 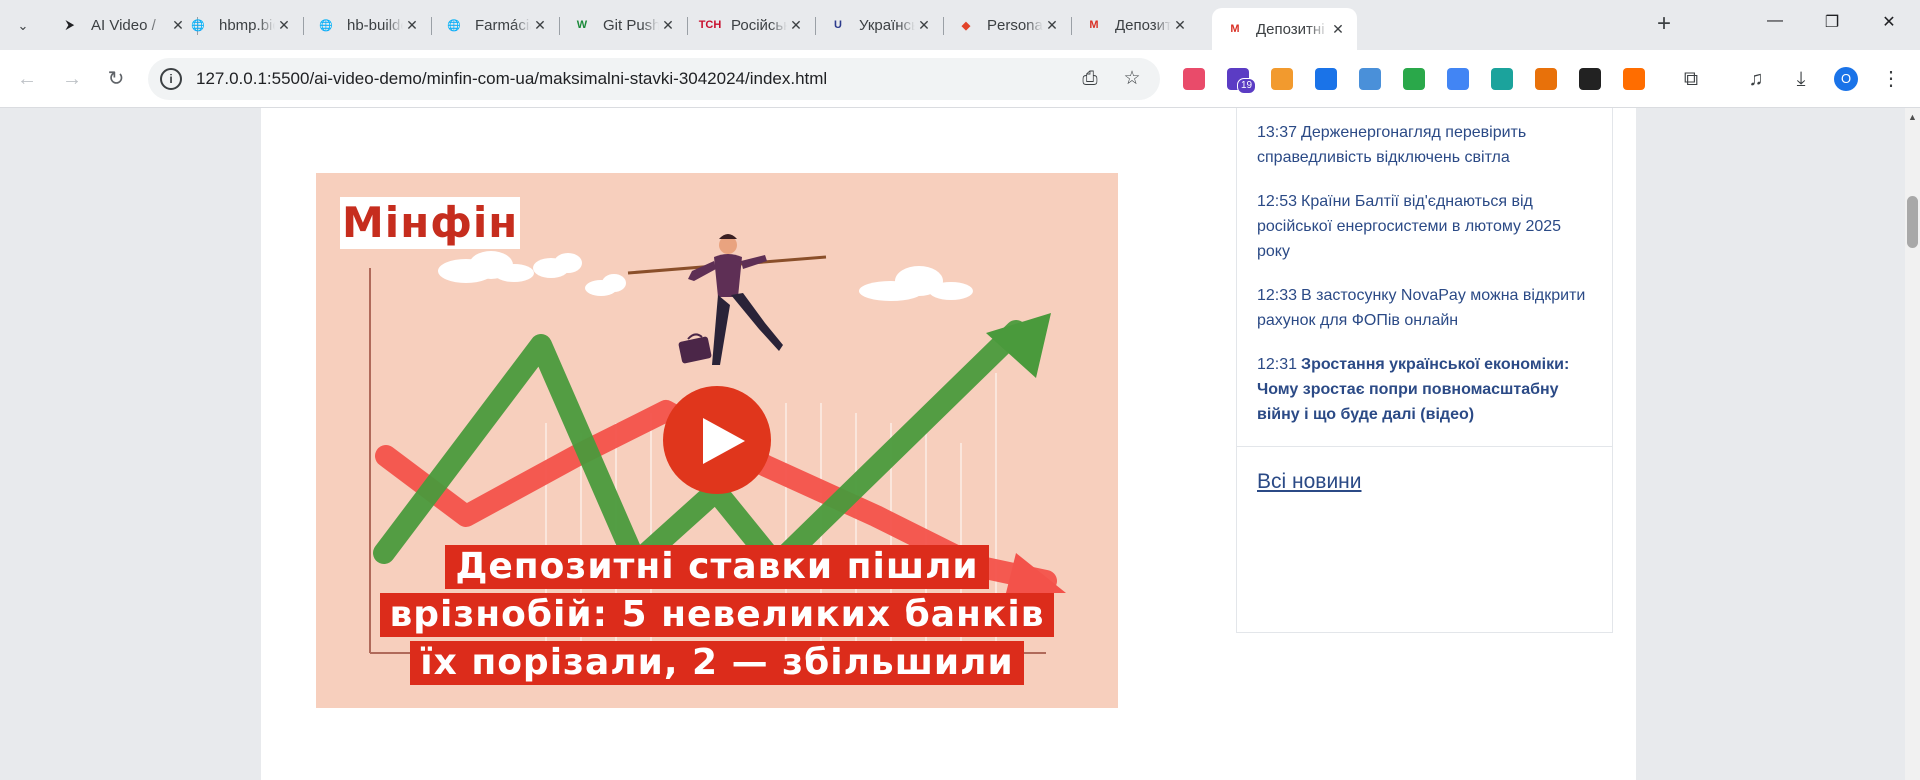 I want to click on tab-7: U Українські✕, so click(x=879, y=25).